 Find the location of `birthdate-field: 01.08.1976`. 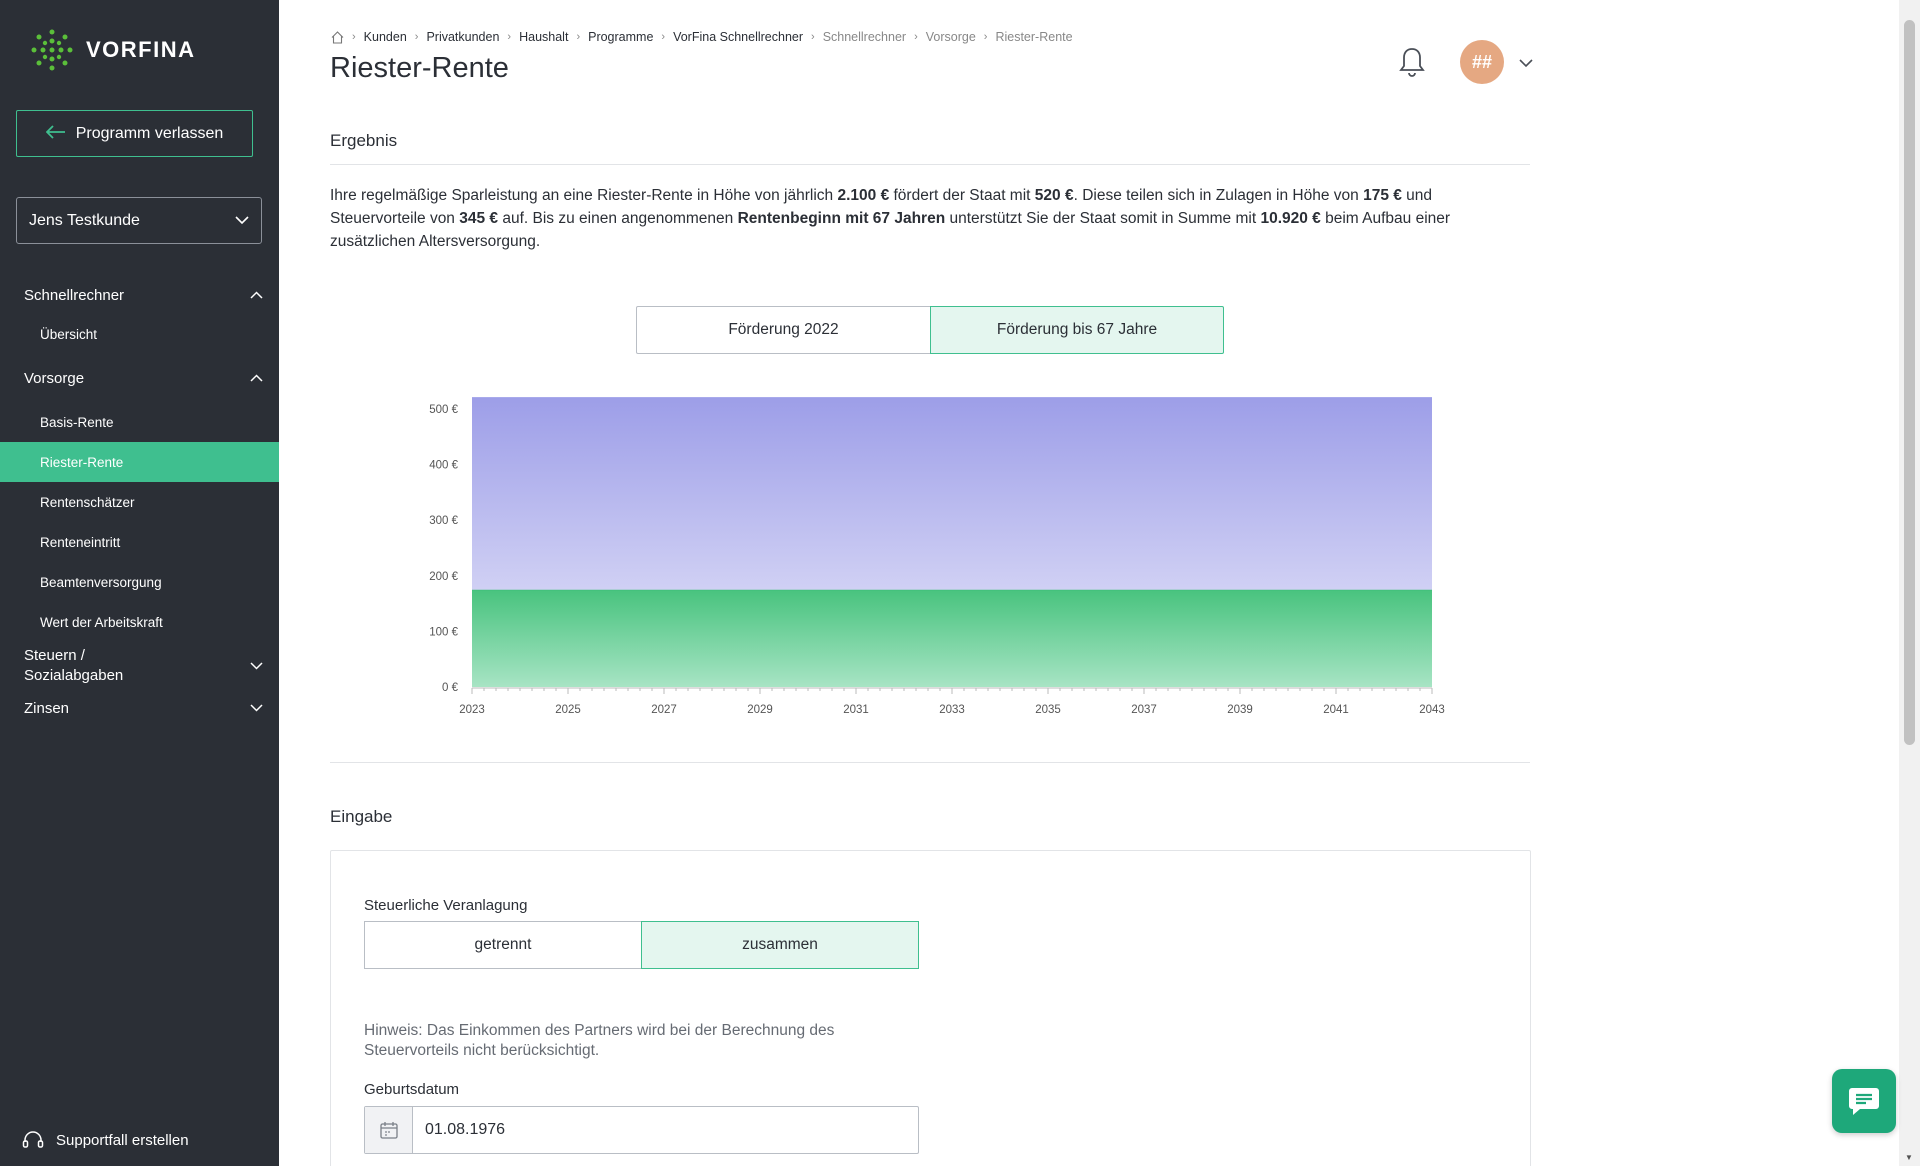

birthdate-field: 01.08.1976 is located at coordinates (641, 1130).